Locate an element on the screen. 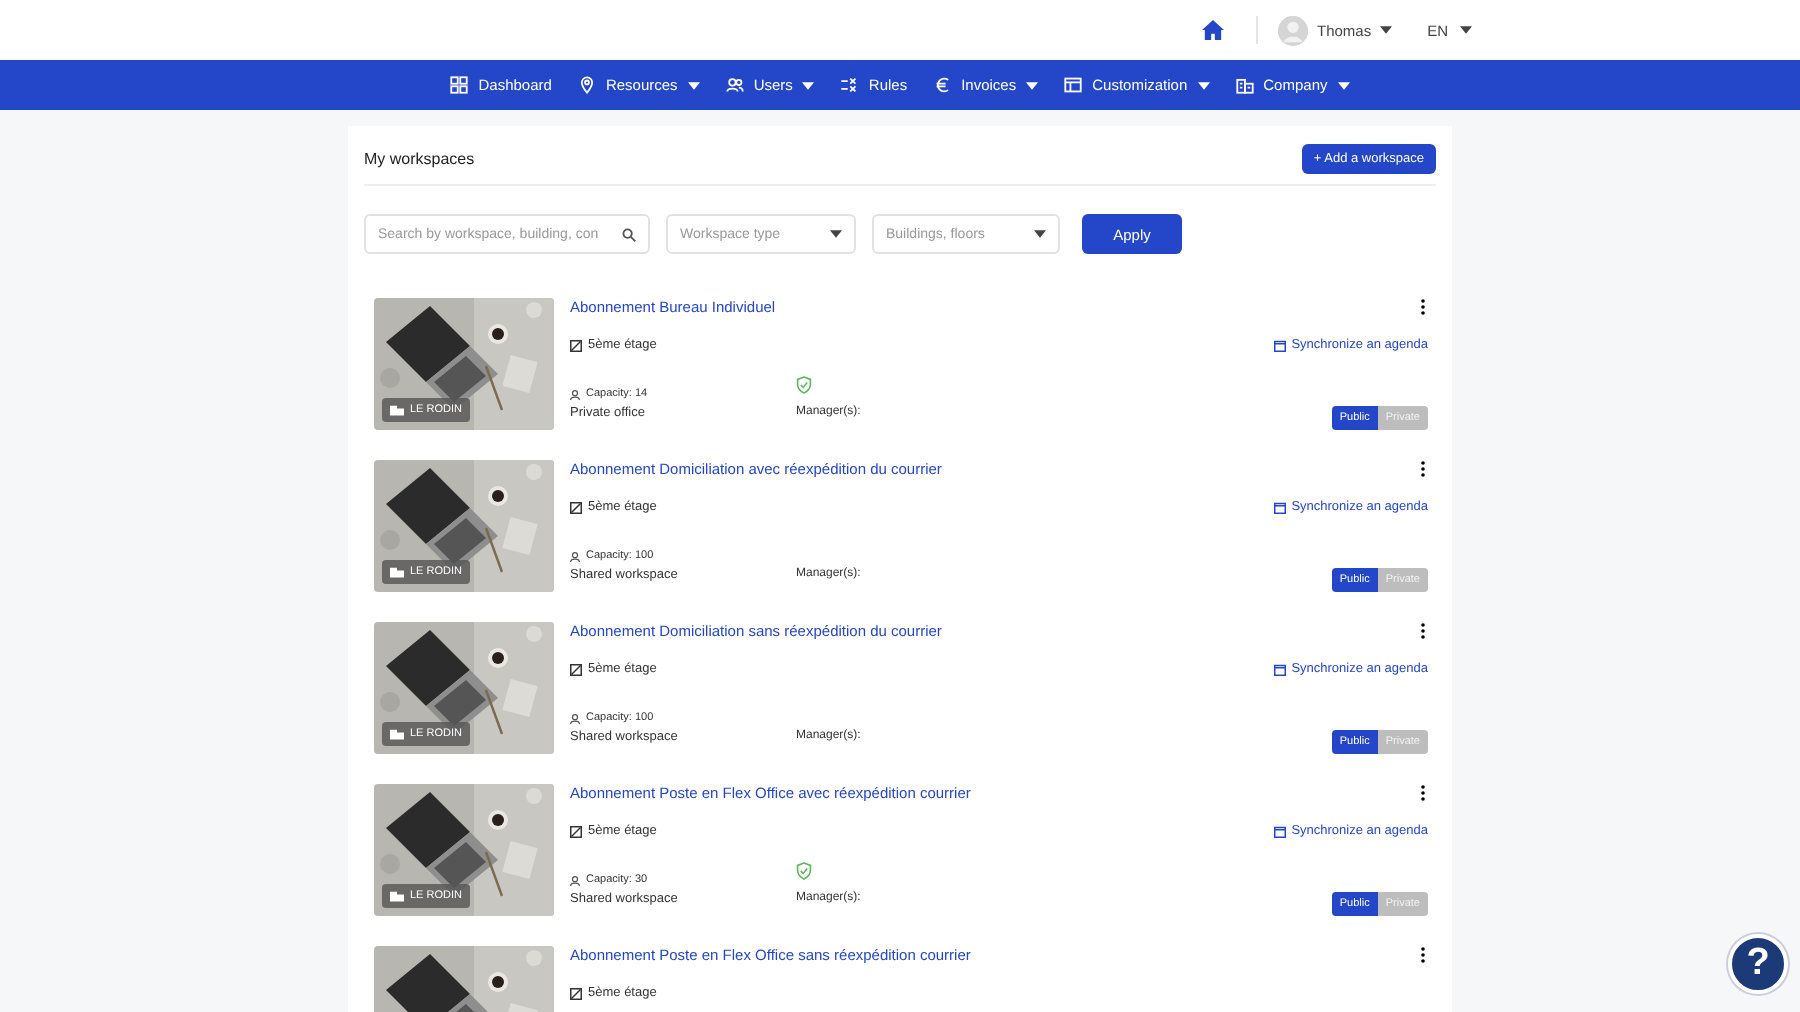  rules-icon is located at coordinates (849, 85).